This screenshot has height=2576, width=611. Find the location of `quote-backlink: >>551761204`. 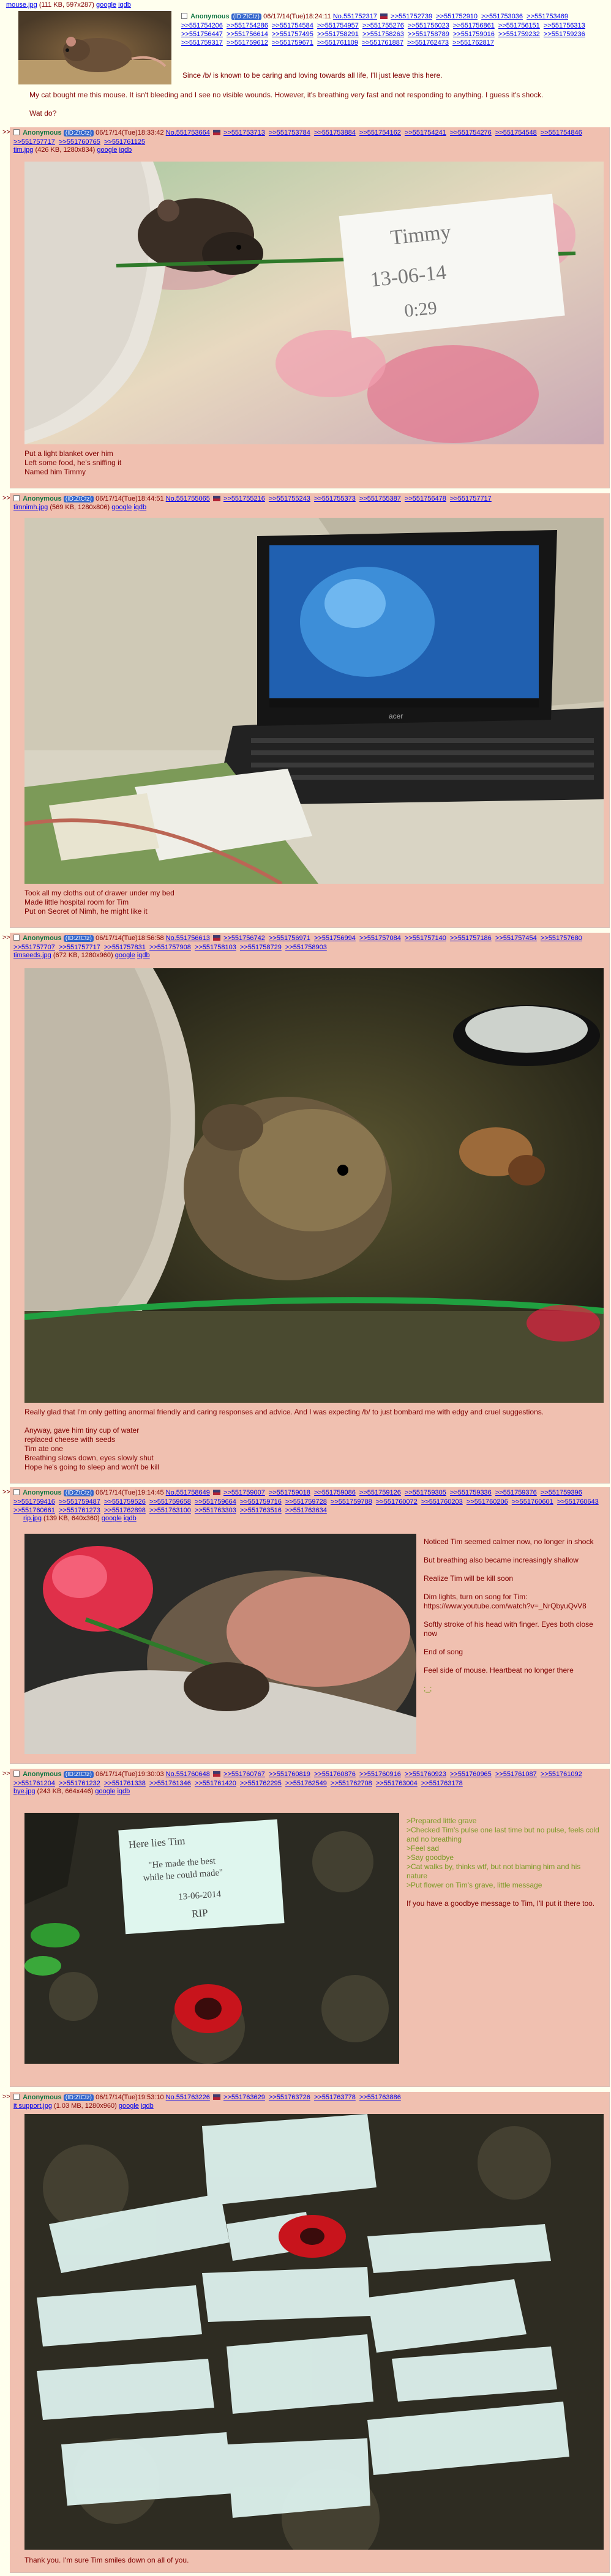

quote-backlink: >>551761204 is located at coordinates (34, 1783).